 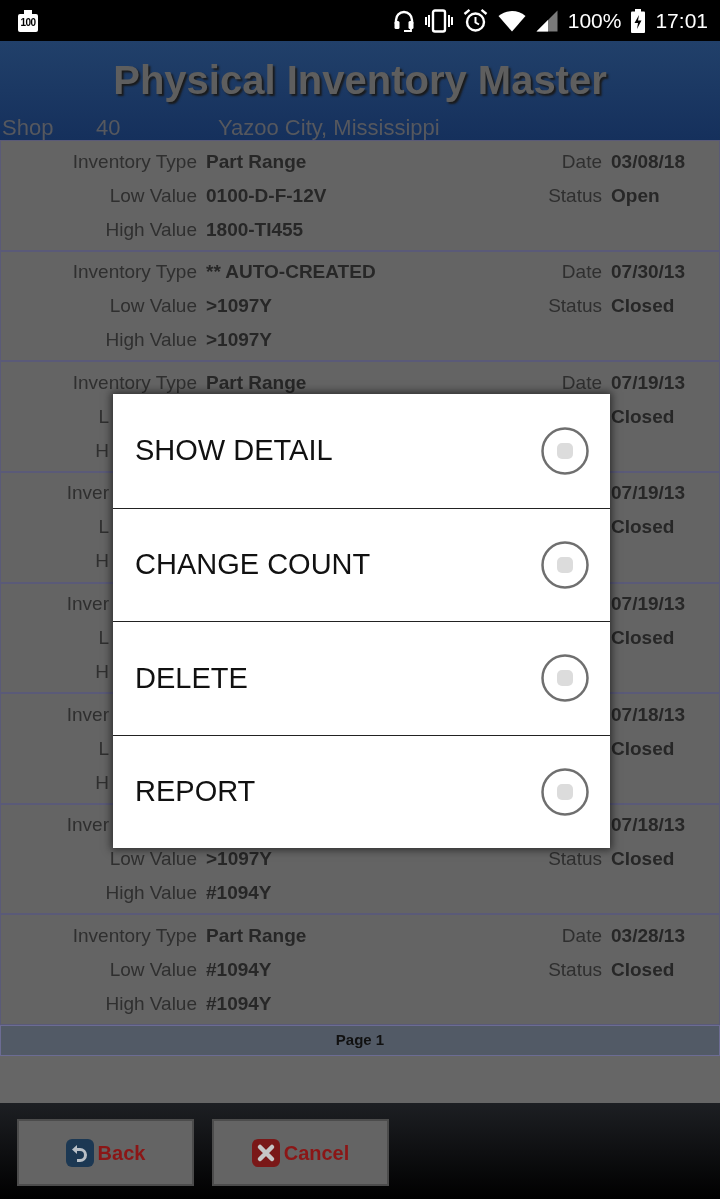 I want to click on field-value: 07/30/13, so click(x=648, y=273).